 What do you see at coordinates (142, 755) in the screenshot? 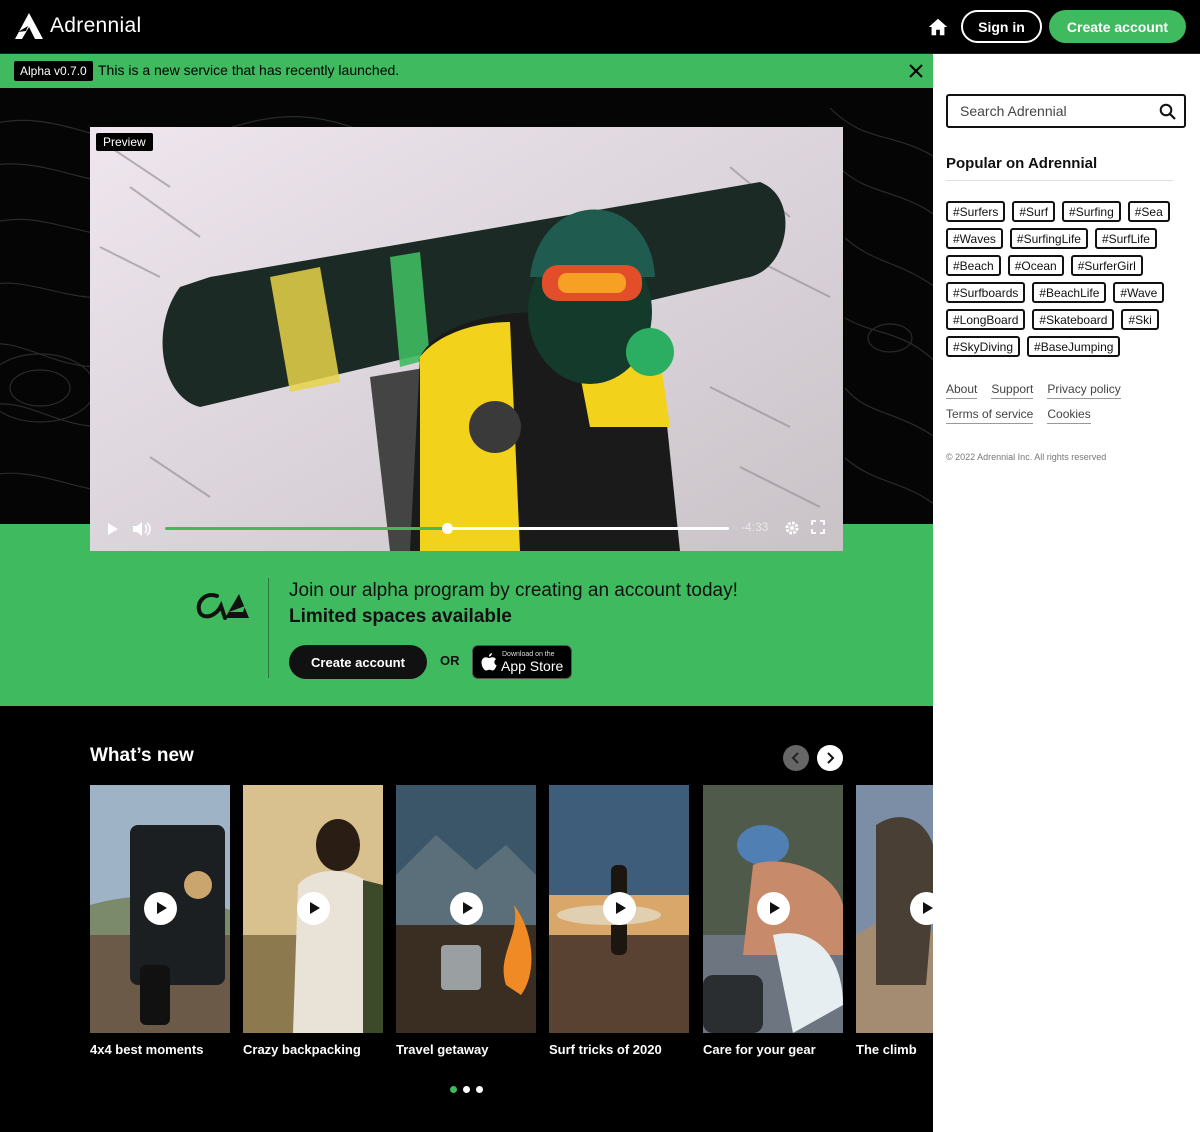
I see `whats-new-heading: What’s new` at bounding box center [142, 755].